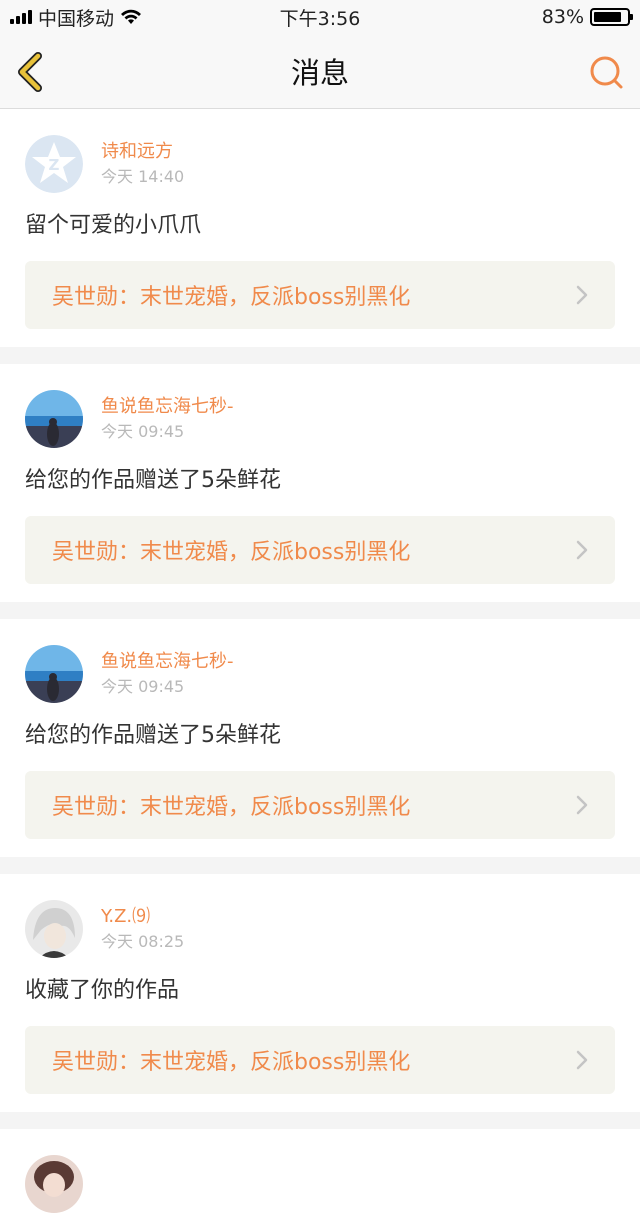 Image resolution: width=640 pixels, height=1231 pixels. I want to click on svg-text: Z, so click(54, 165).